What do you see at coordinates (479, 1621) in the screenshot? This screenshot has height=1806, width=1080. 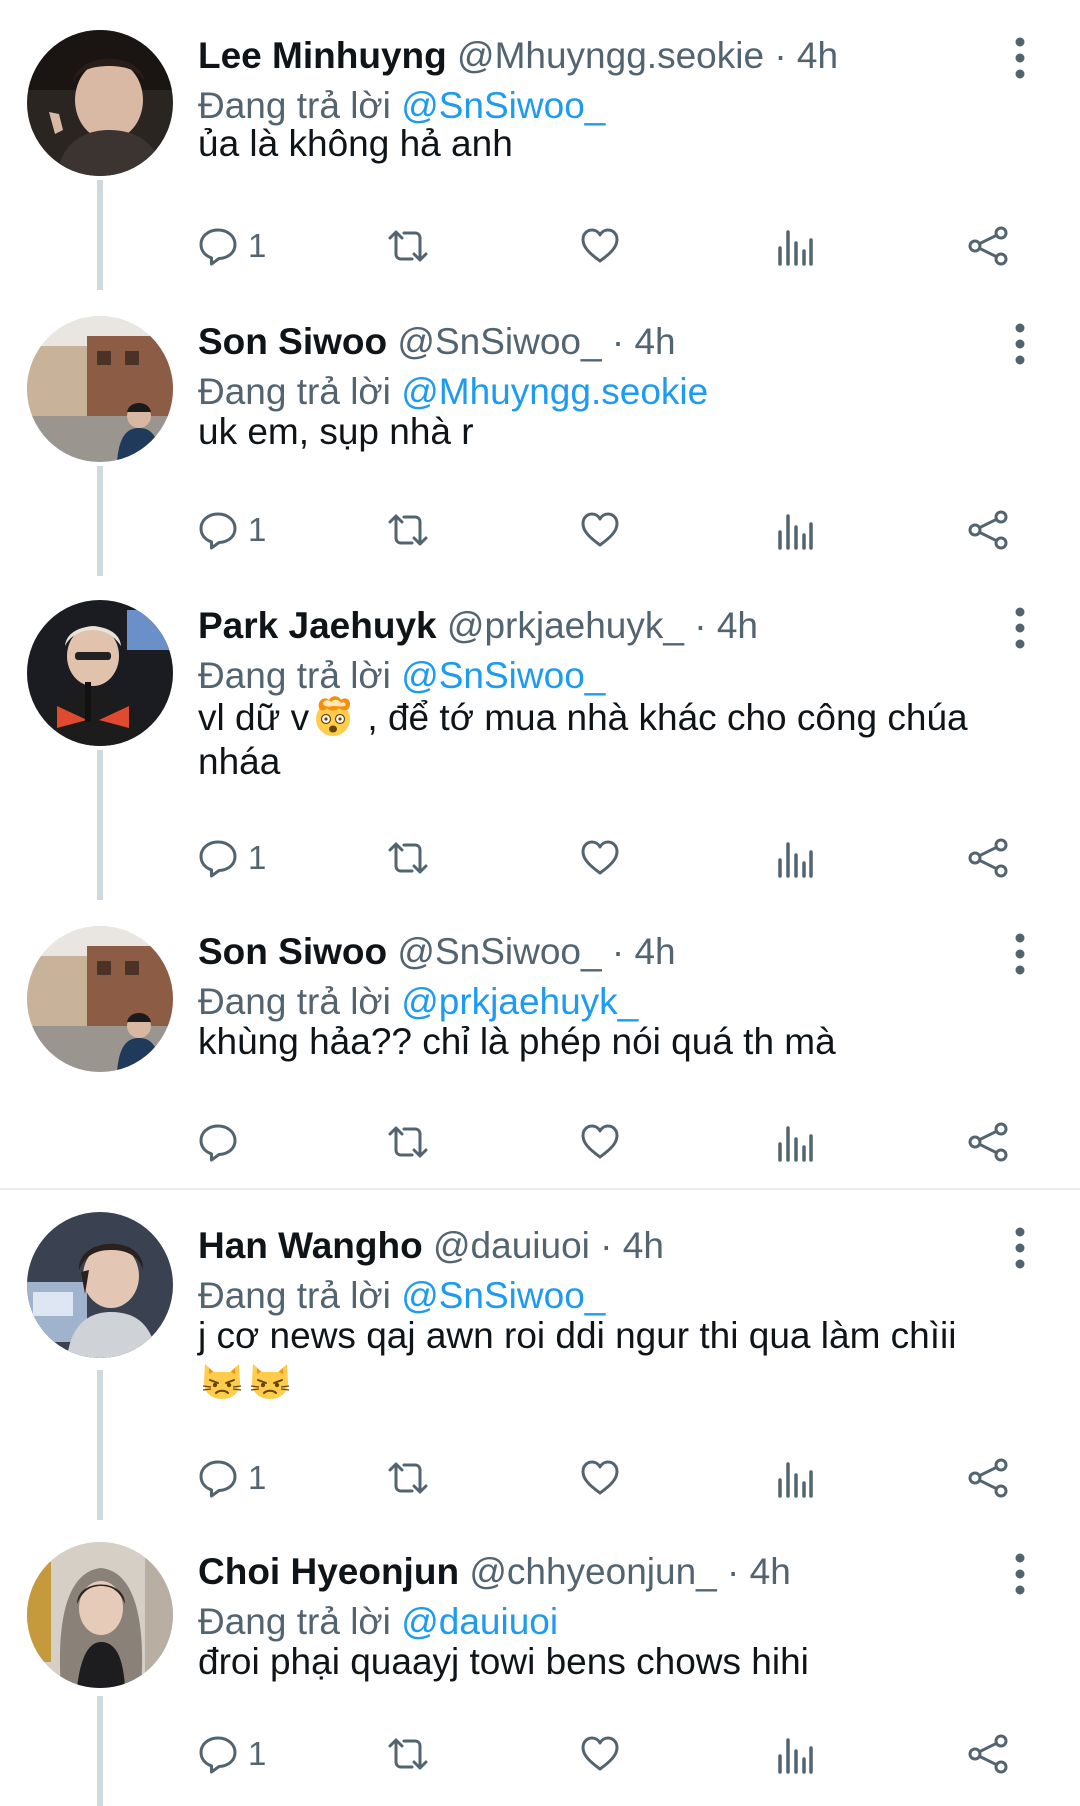 I see `replying-to-mention: @dauiuoi` at bounding box center [479, 1621].